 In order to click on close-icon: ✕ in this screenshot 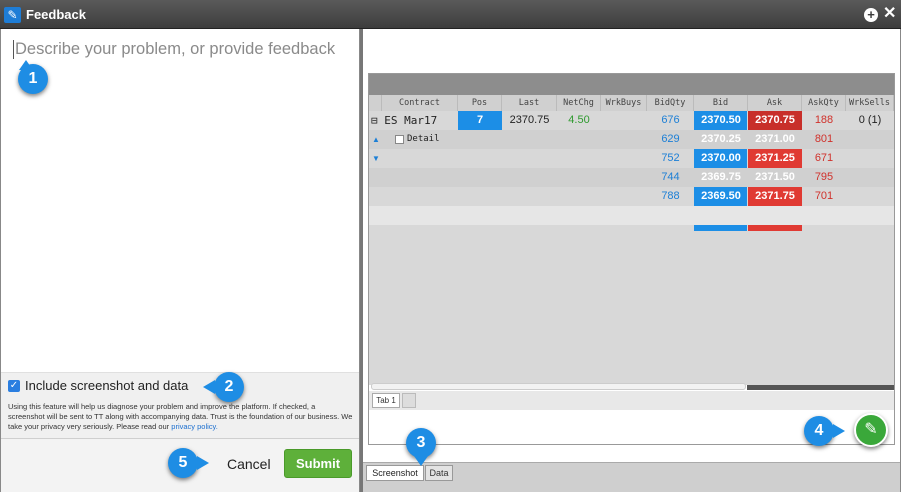, I will do `click(889, 14)`.